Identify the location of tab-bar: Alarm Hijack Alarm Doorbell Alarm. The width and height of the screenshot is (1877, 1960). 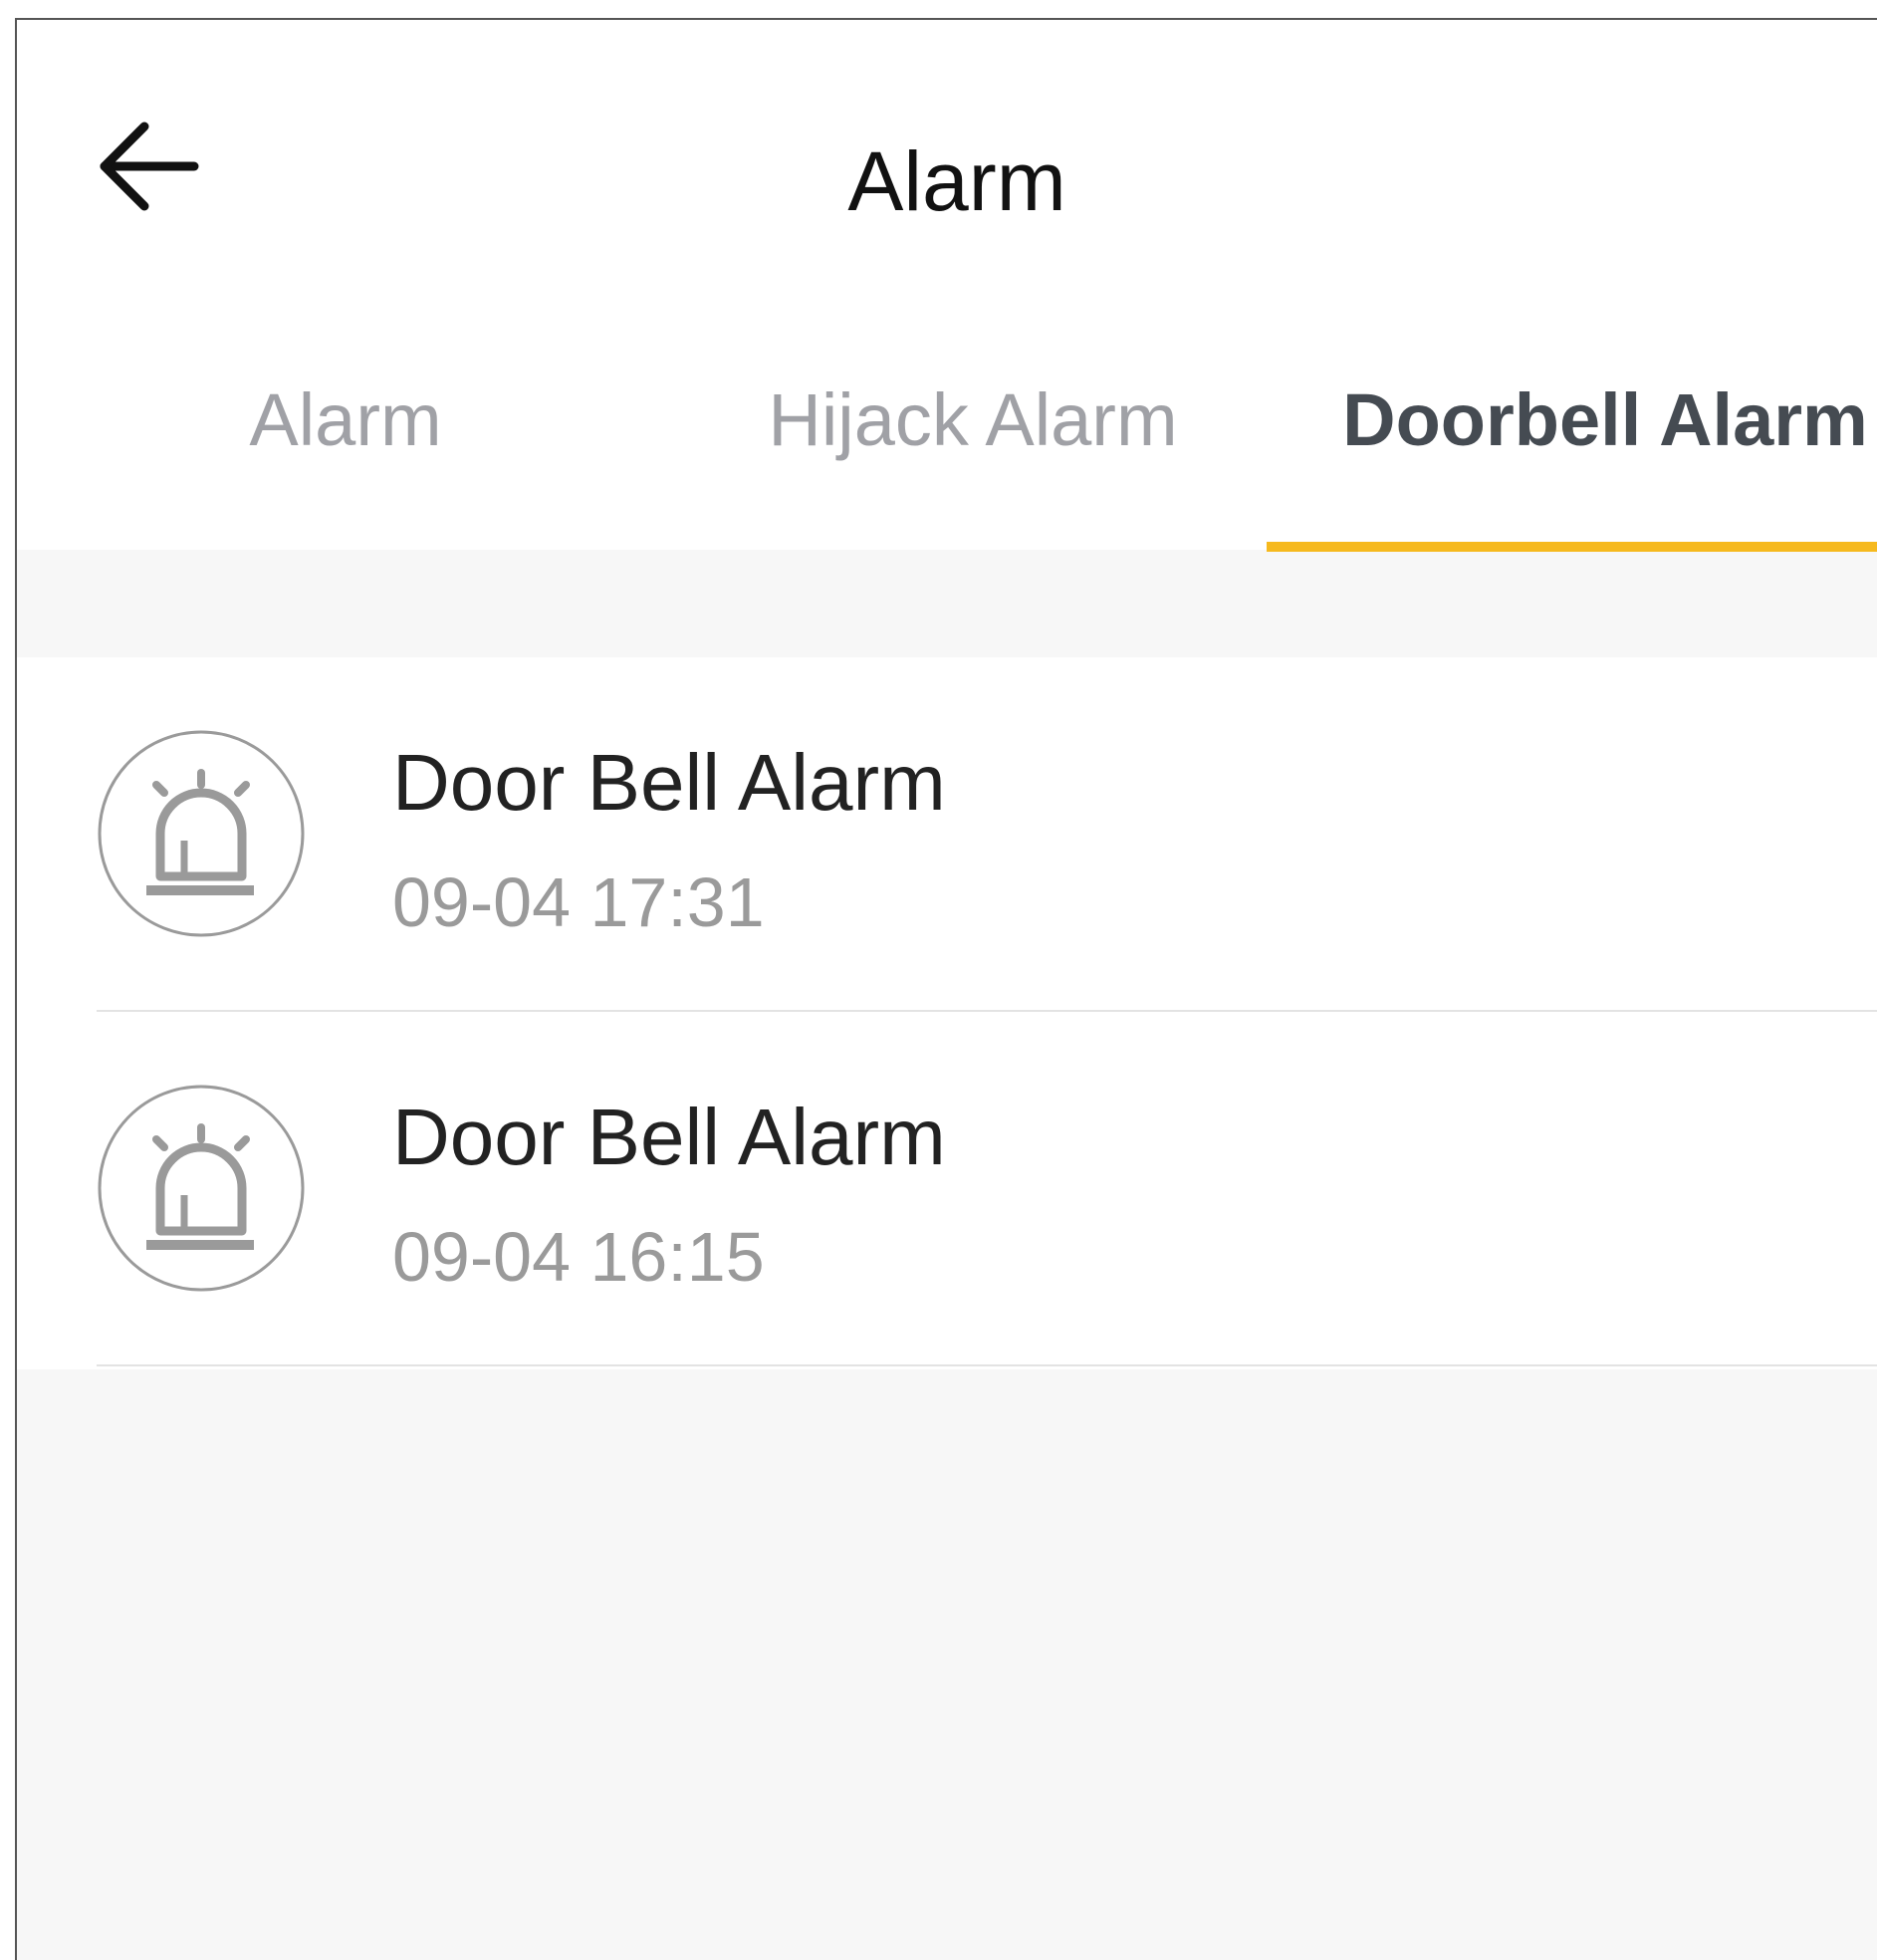
(947, 421).